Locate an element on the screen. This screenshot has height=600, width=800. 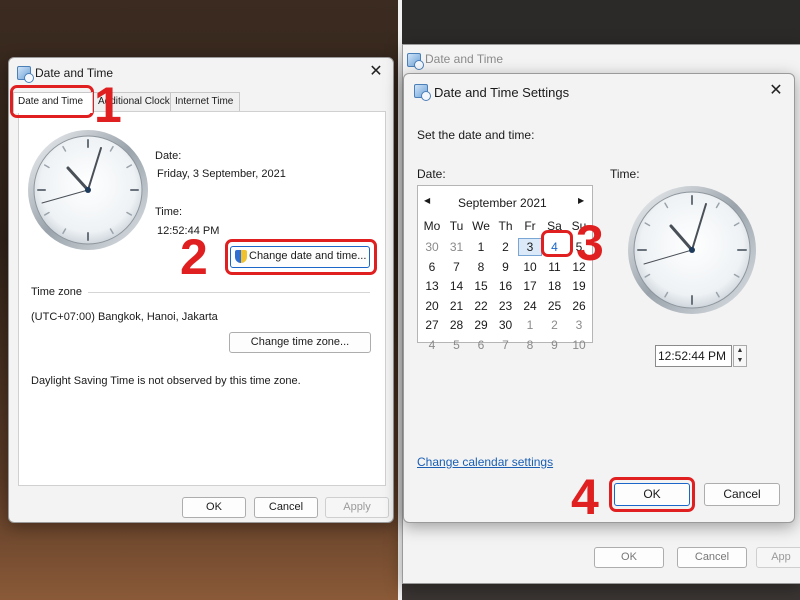
calendar-day: 23 is located at coordinates (506, 306).